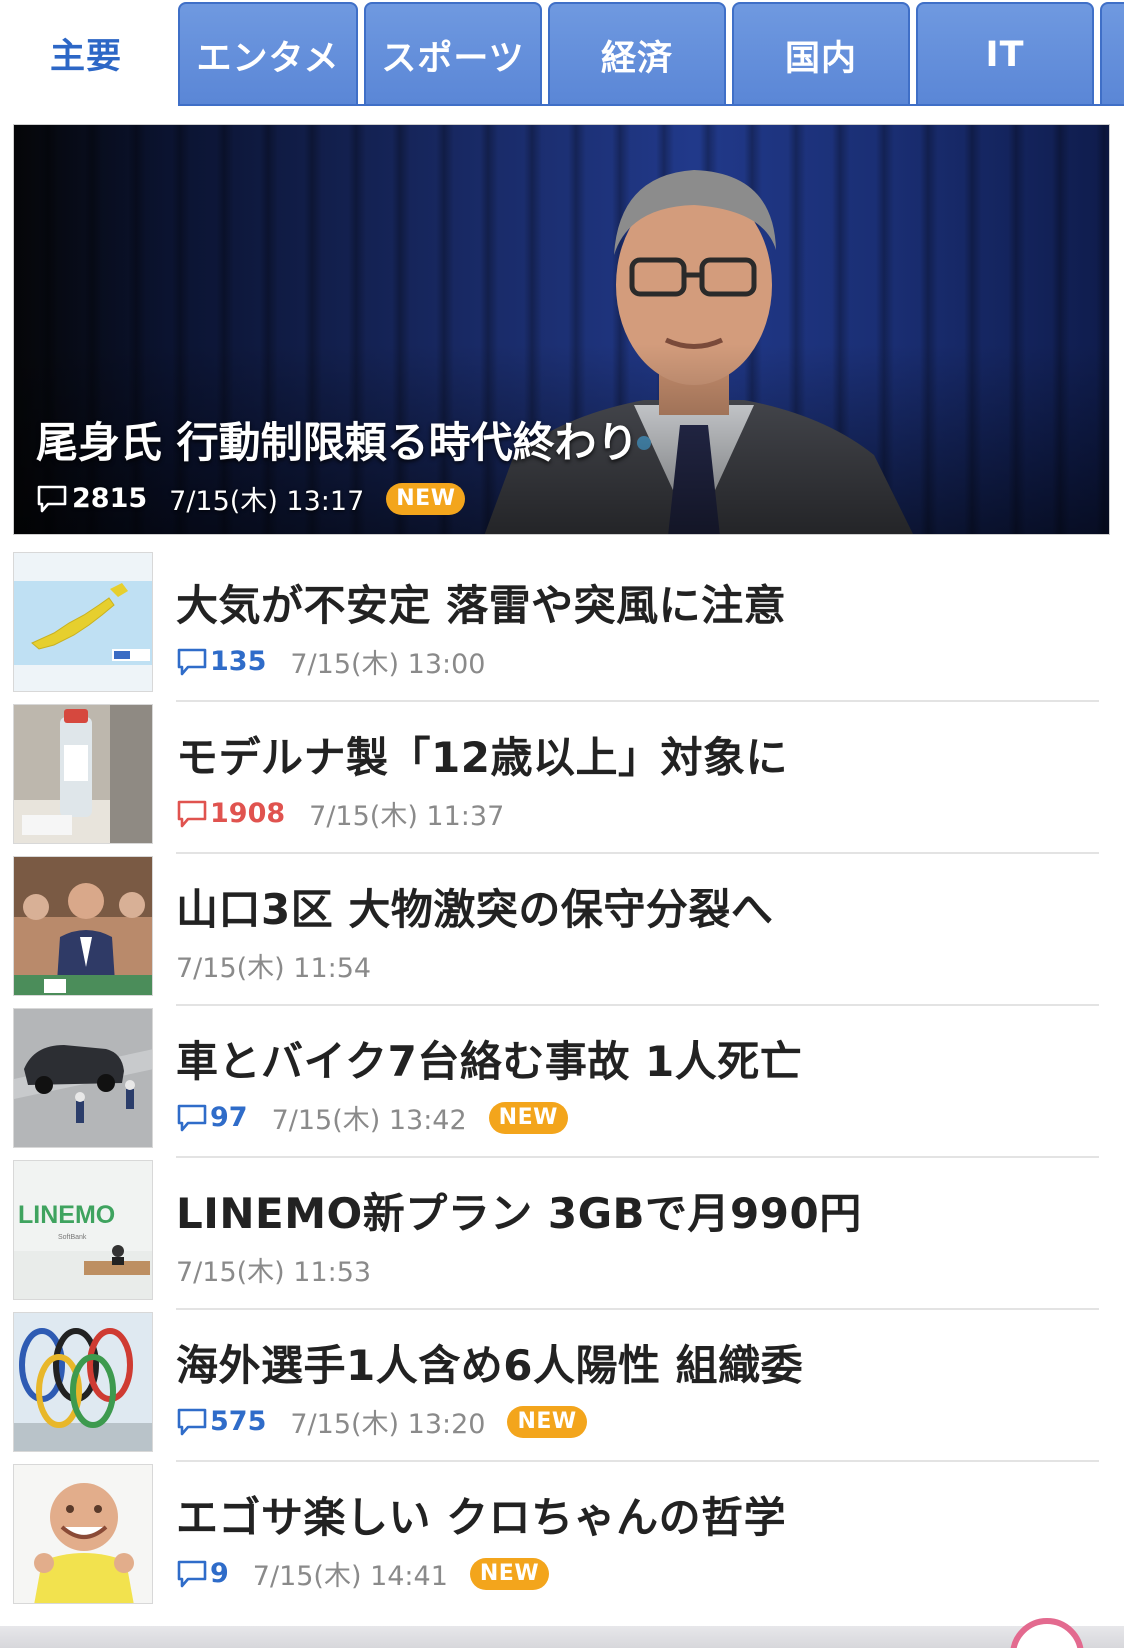  Describe the element at coordinates (350, 1576) in the screenshot. I see `article-timestamp: 7/15(木) 14:41` at that location.